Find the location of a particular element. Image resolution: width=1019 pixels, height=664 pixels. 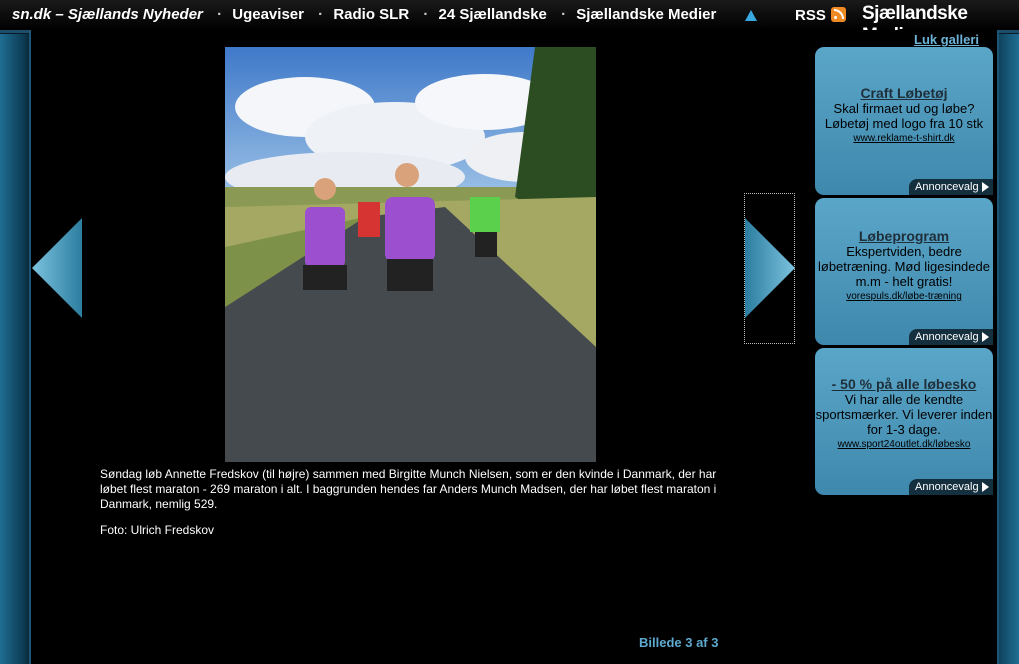

nav-link-ugeaviser: Ugeaviser is located at coordinates (268, 14).